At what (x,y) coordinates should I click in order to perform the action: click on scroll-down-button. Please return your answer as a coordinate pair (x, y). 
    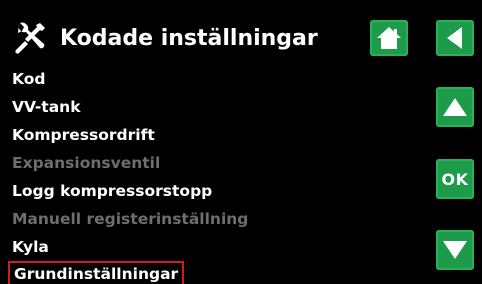
    Looking at the image, I should click on (455, 250).